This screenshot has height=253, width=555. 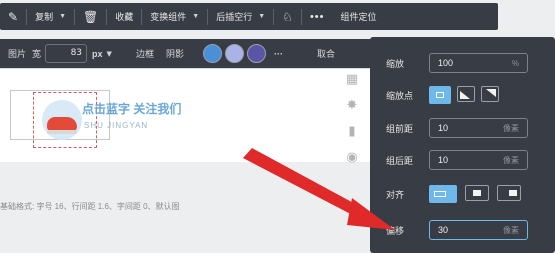 I want to click on red-arrow-annotation, so click(x=319, y=189).